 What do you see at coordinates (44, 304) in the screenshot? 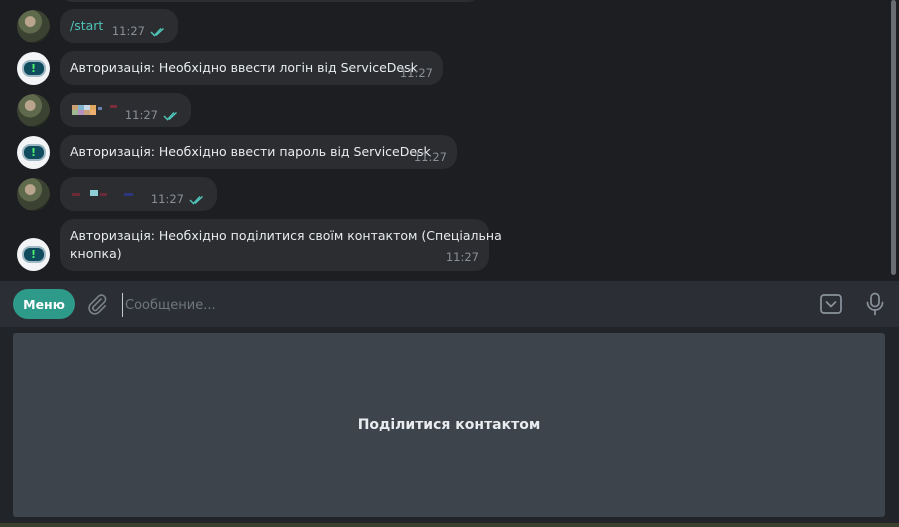
I see `bot-menu-button: Меню` at bounding box center [44, 304].